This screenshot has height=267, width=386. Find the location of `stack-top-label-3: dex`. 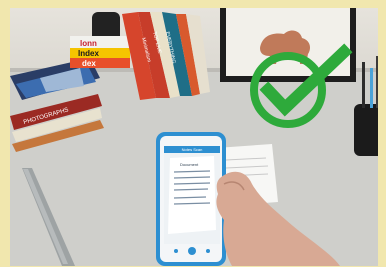

stack-top-label-3: dex is located at coordinates (89, 63).